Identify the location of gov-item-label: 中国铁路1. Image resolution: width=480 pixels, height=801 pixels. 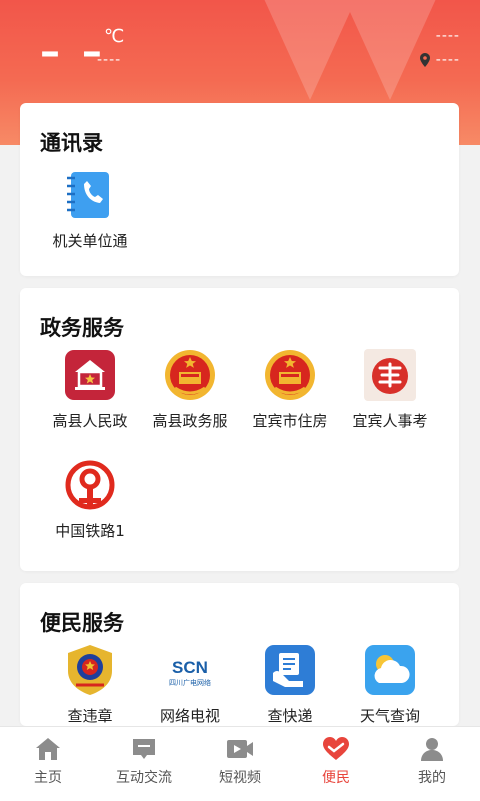
(90, 531).